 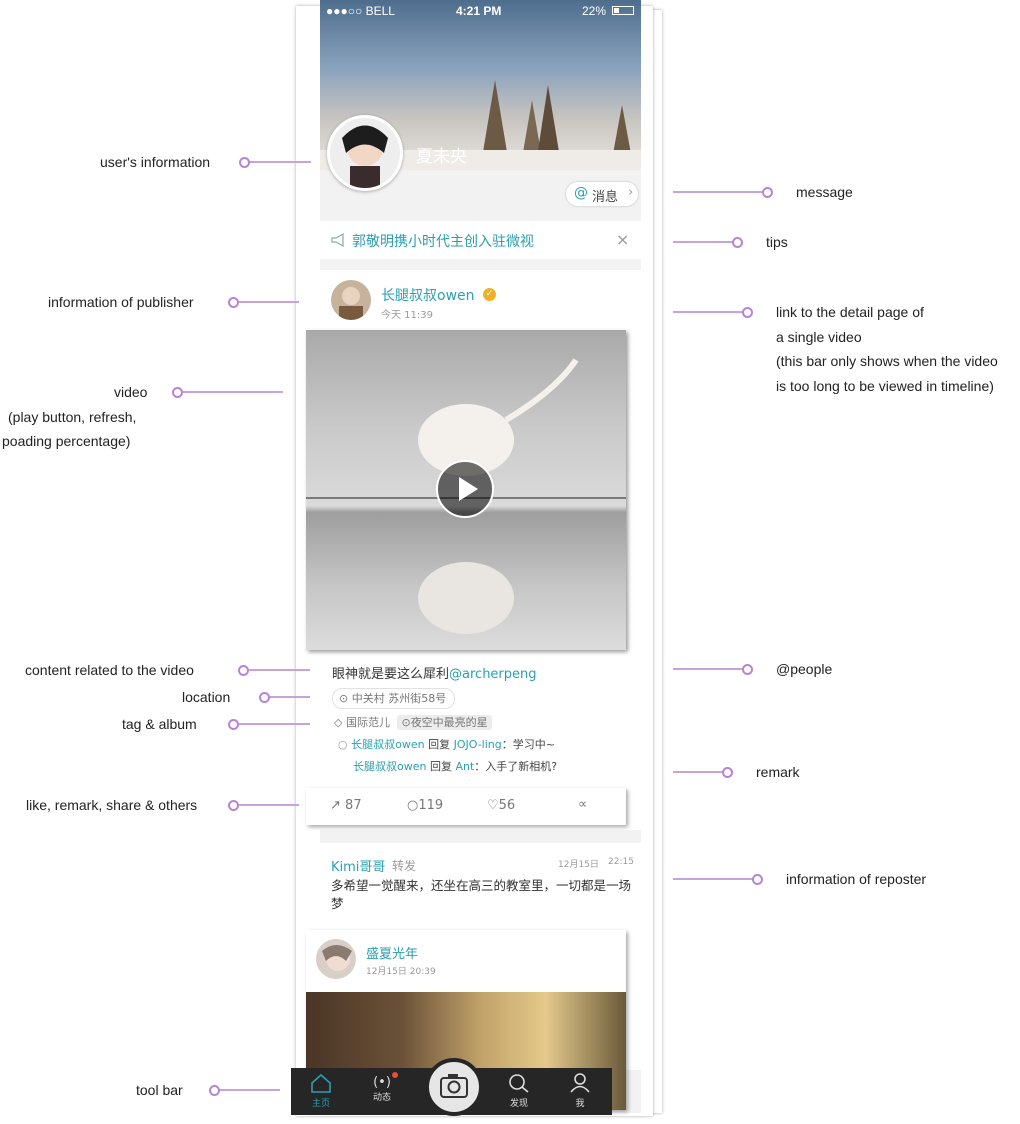 What do you see at coordinates (777, 242) in the screenshot?
I see `annotation-tips: tips` at bounding box center [777, 242].